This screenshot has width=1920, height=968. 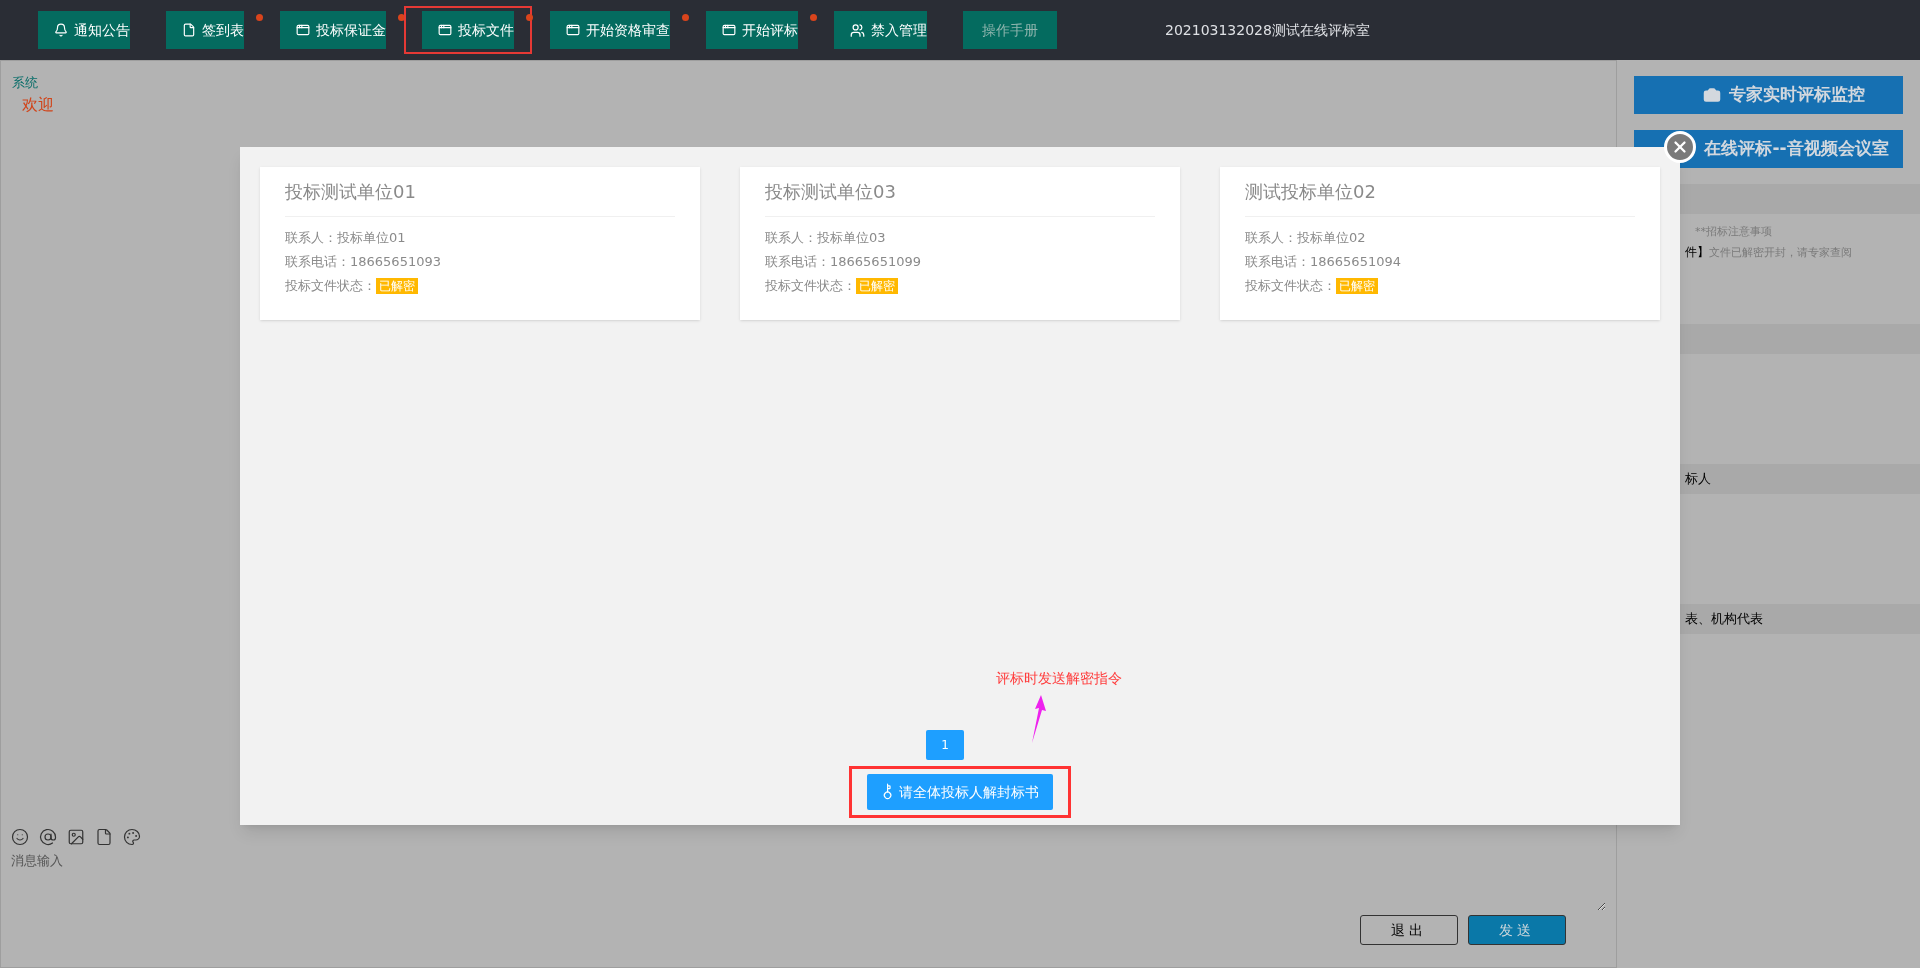 What do you see at coordinates (808, 881) in the screenshot?
I see `message-input: 消息输入` at bounding box center [808, 881].